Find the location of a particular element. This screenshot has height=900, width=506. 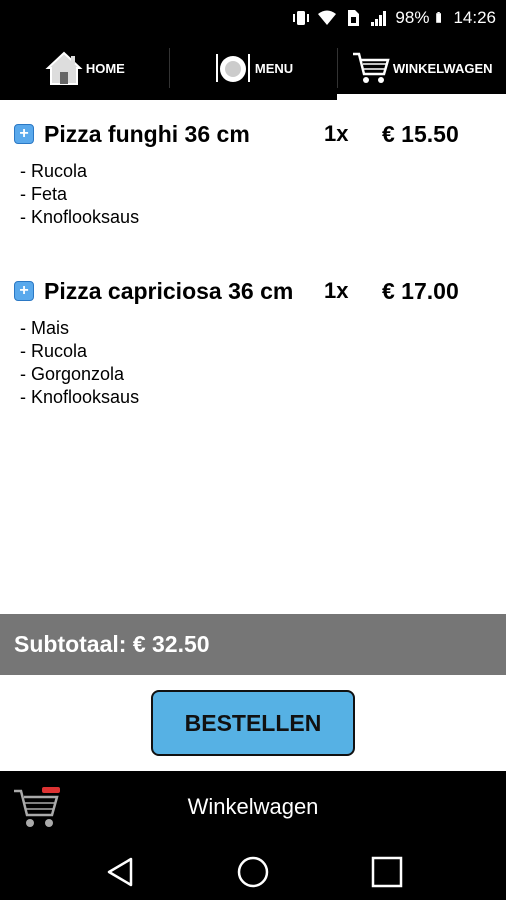

bottom-bar: Winkelwagen is located at coordinates (253, 807).